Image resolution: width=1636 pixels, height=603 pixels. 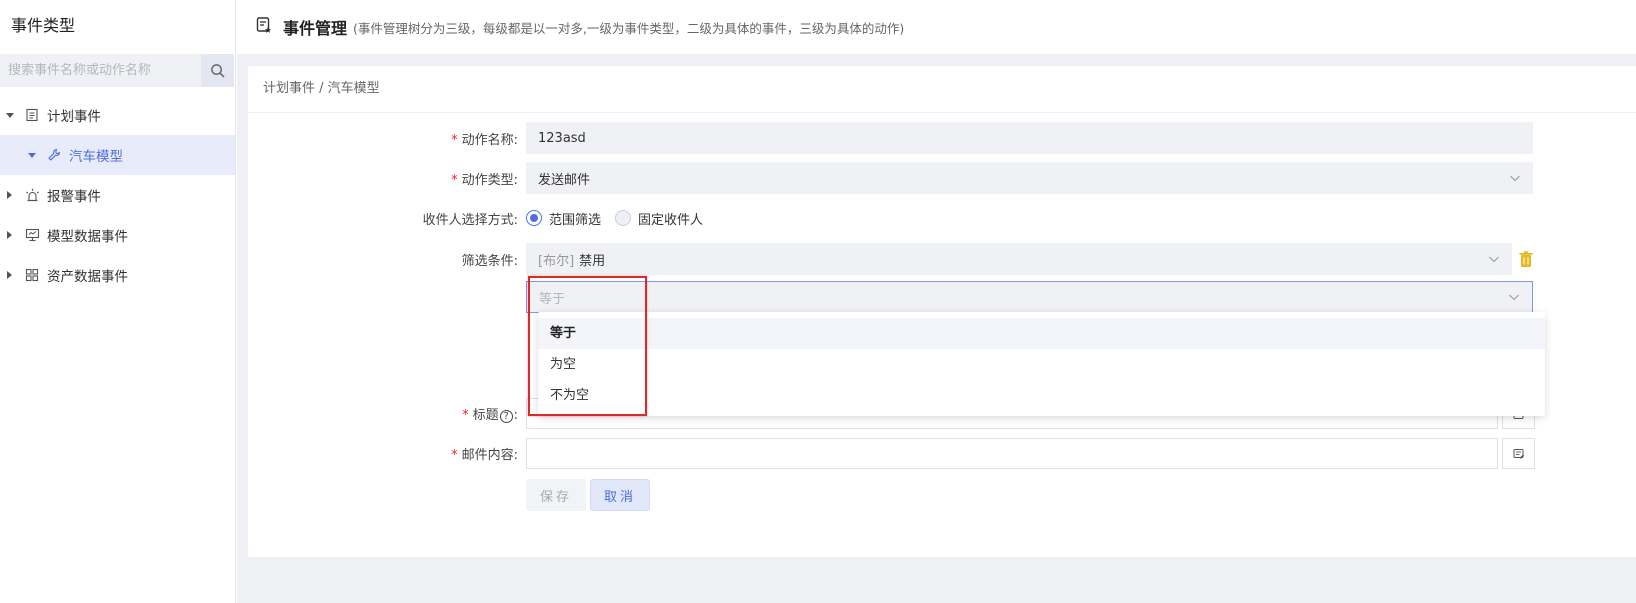 What do you see at coordinates (620, 495) in the screenshot?
I see `cancel-button: 取消` at bounding box center [620, 495].